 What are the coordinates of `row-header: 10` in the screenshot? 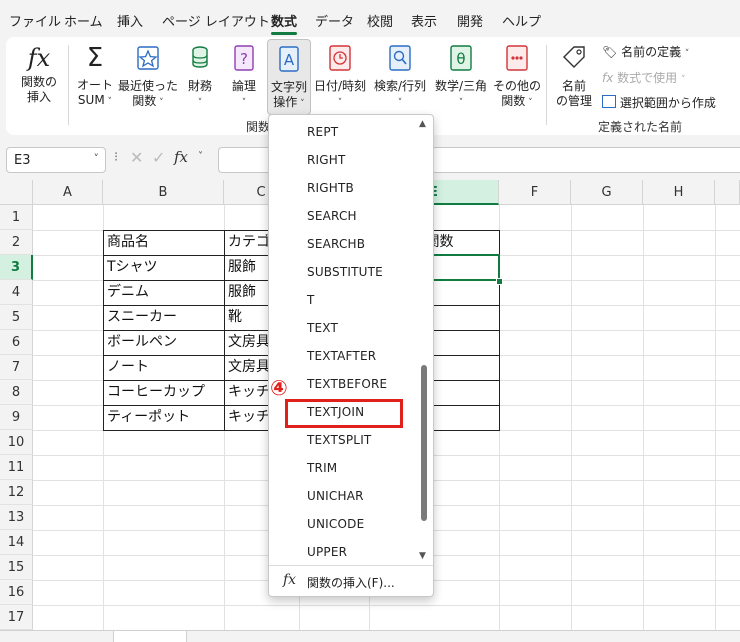 It's located at (16, 442).